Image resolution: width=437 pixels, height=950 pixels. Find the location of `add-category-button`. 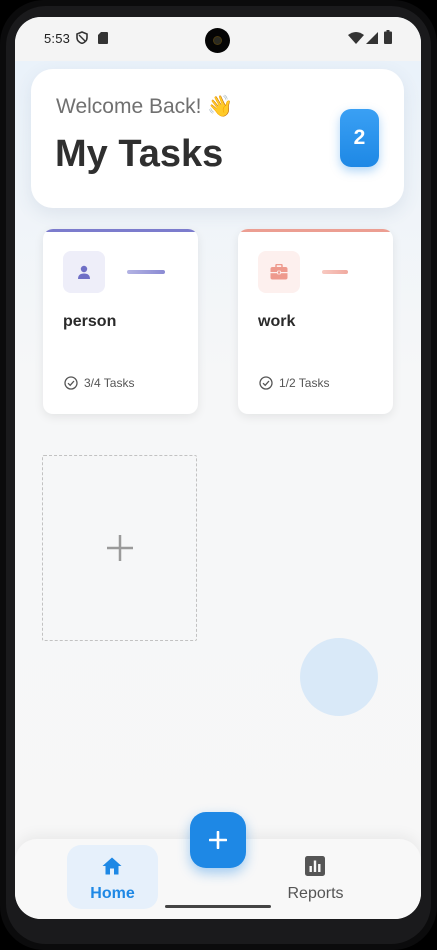

add-category-button is located at coordinates (119, 548).